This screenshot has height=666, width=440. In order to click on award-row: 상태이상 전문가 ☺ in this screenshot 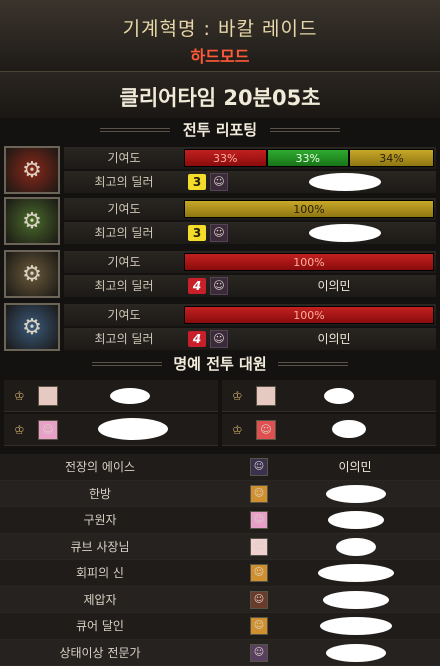, I will do `click(220, 652)`.